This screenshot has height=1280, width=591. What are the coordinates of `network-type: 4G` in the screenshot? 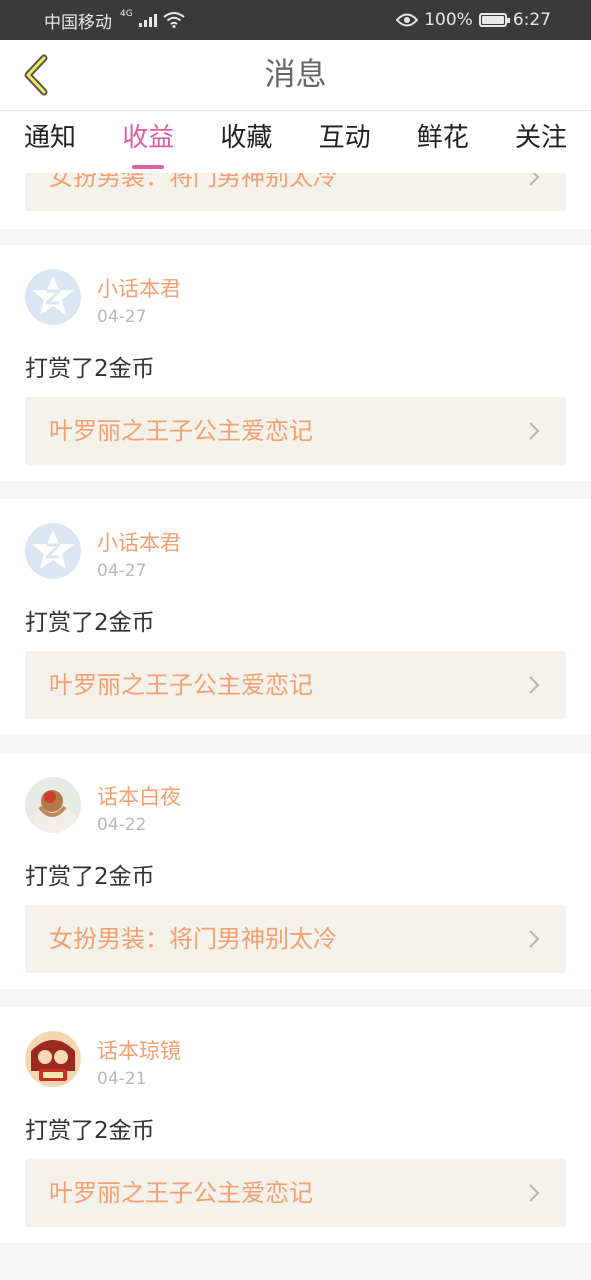 It's located at (126, 14).